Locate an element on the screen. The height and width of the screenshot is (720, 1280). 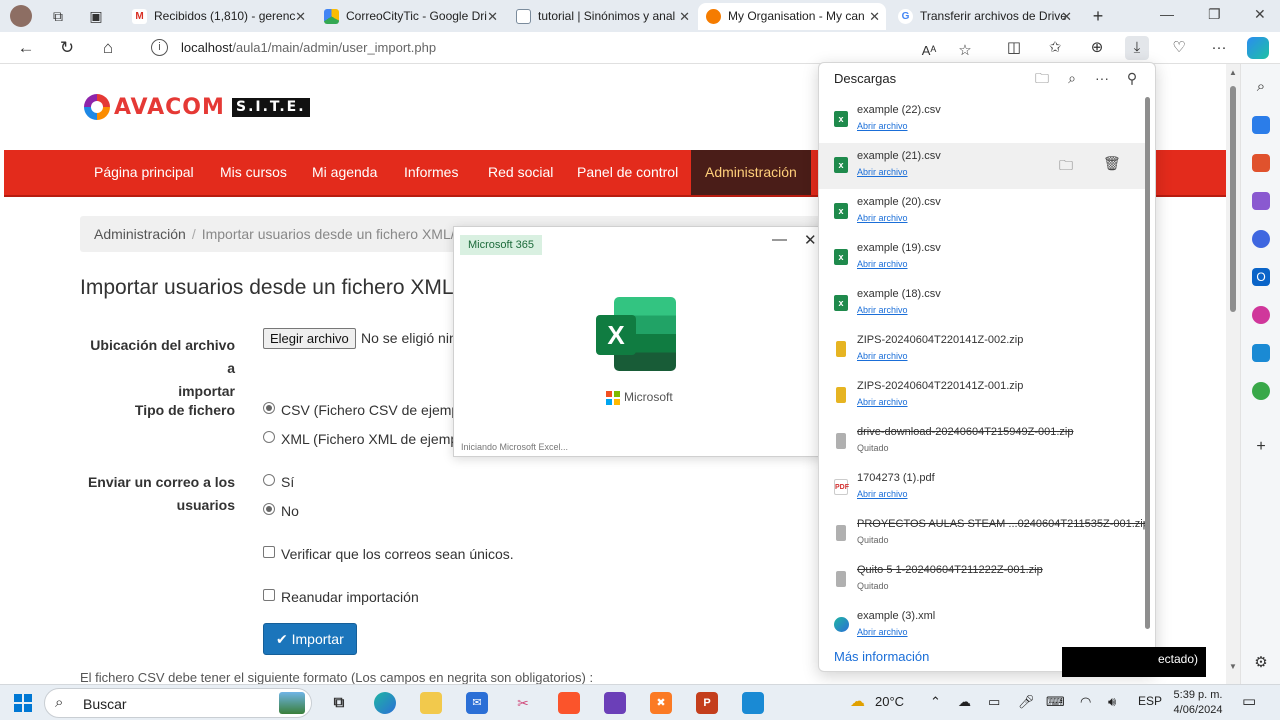
tab-google-drive: CorreoCityTic - Google Dri ✕ is located at coordinates (410, 16).